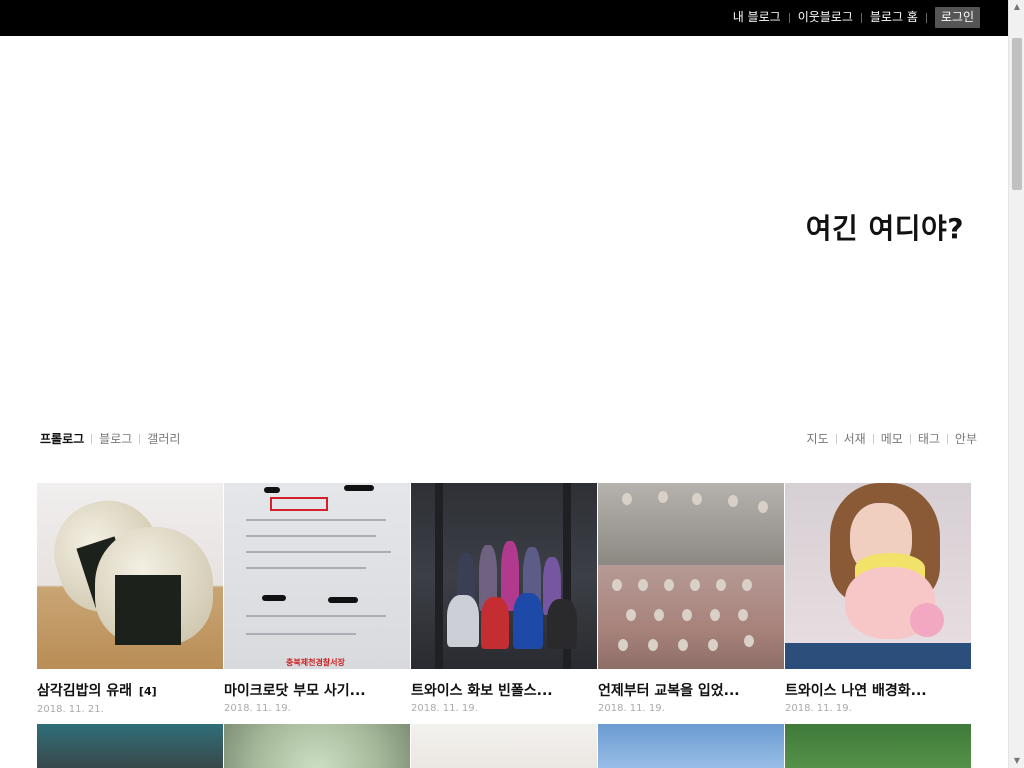 This screenshot has height=768, width=1024. I want to click on historic-photo-bottom, so click(691, 617).